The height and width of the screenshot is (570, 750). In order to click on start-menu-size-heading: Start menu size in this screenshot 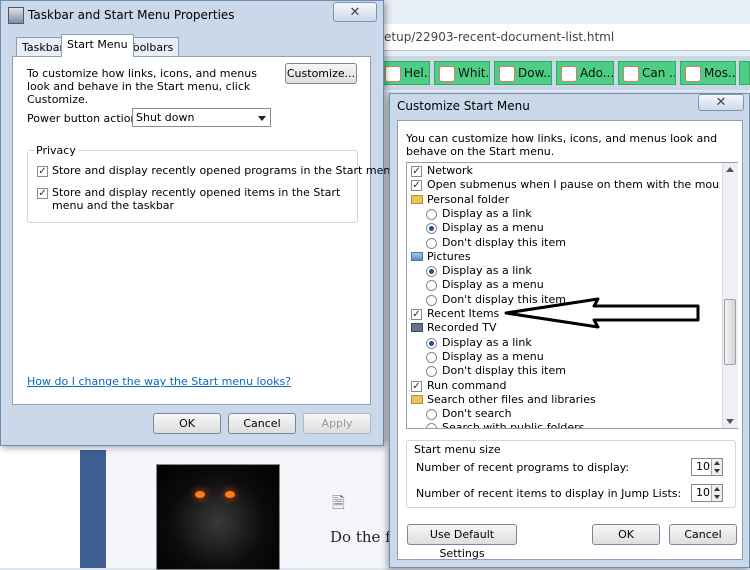, I will do `click(457, 449)`.